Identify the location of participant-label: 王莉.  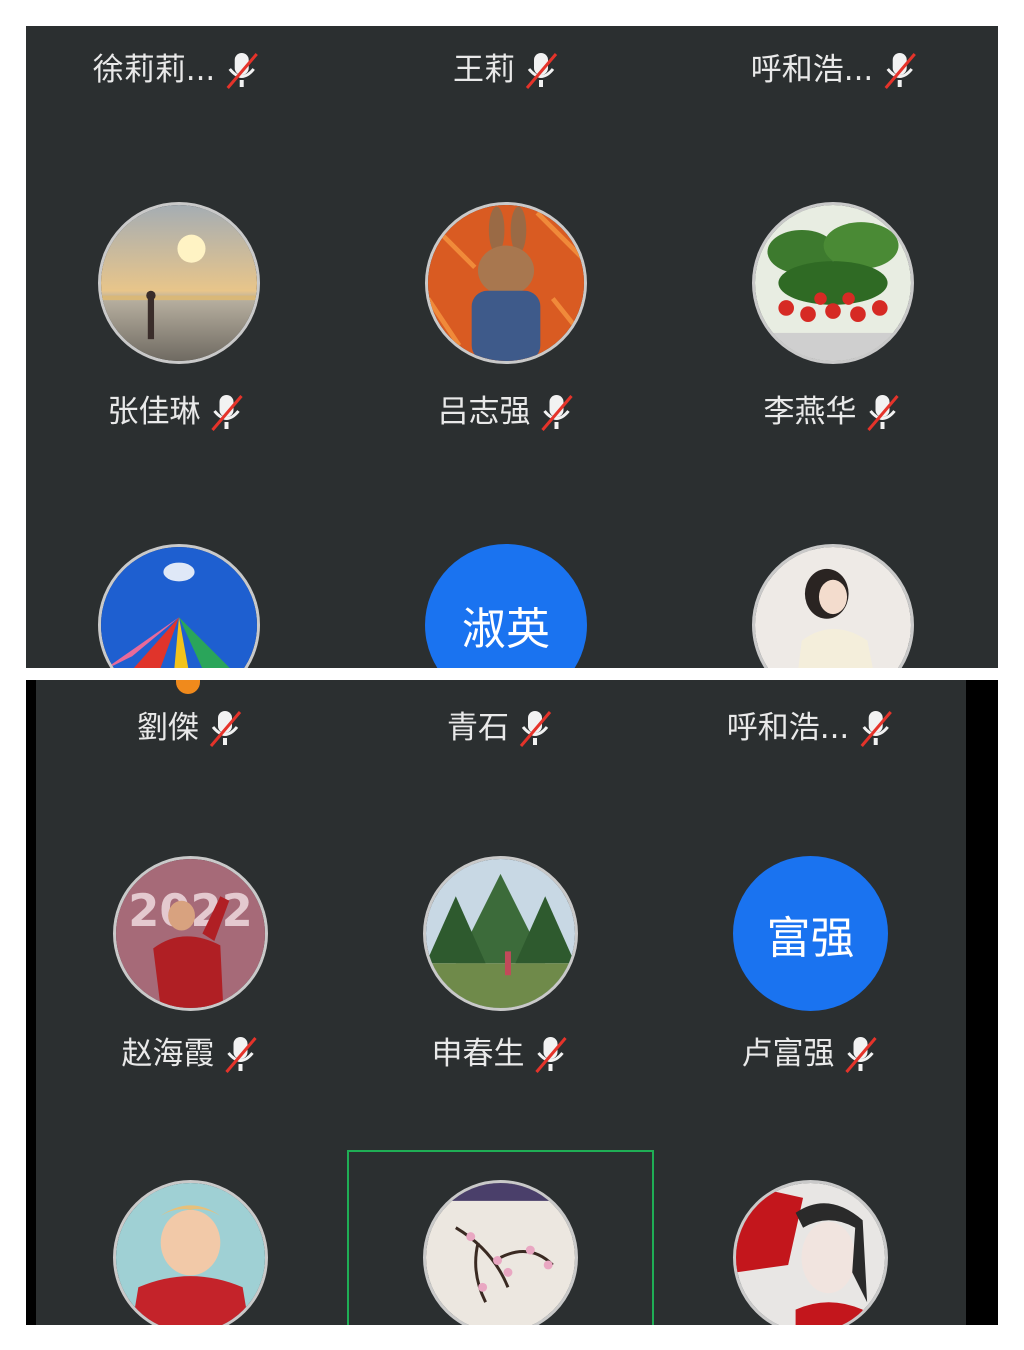
(506, 70).